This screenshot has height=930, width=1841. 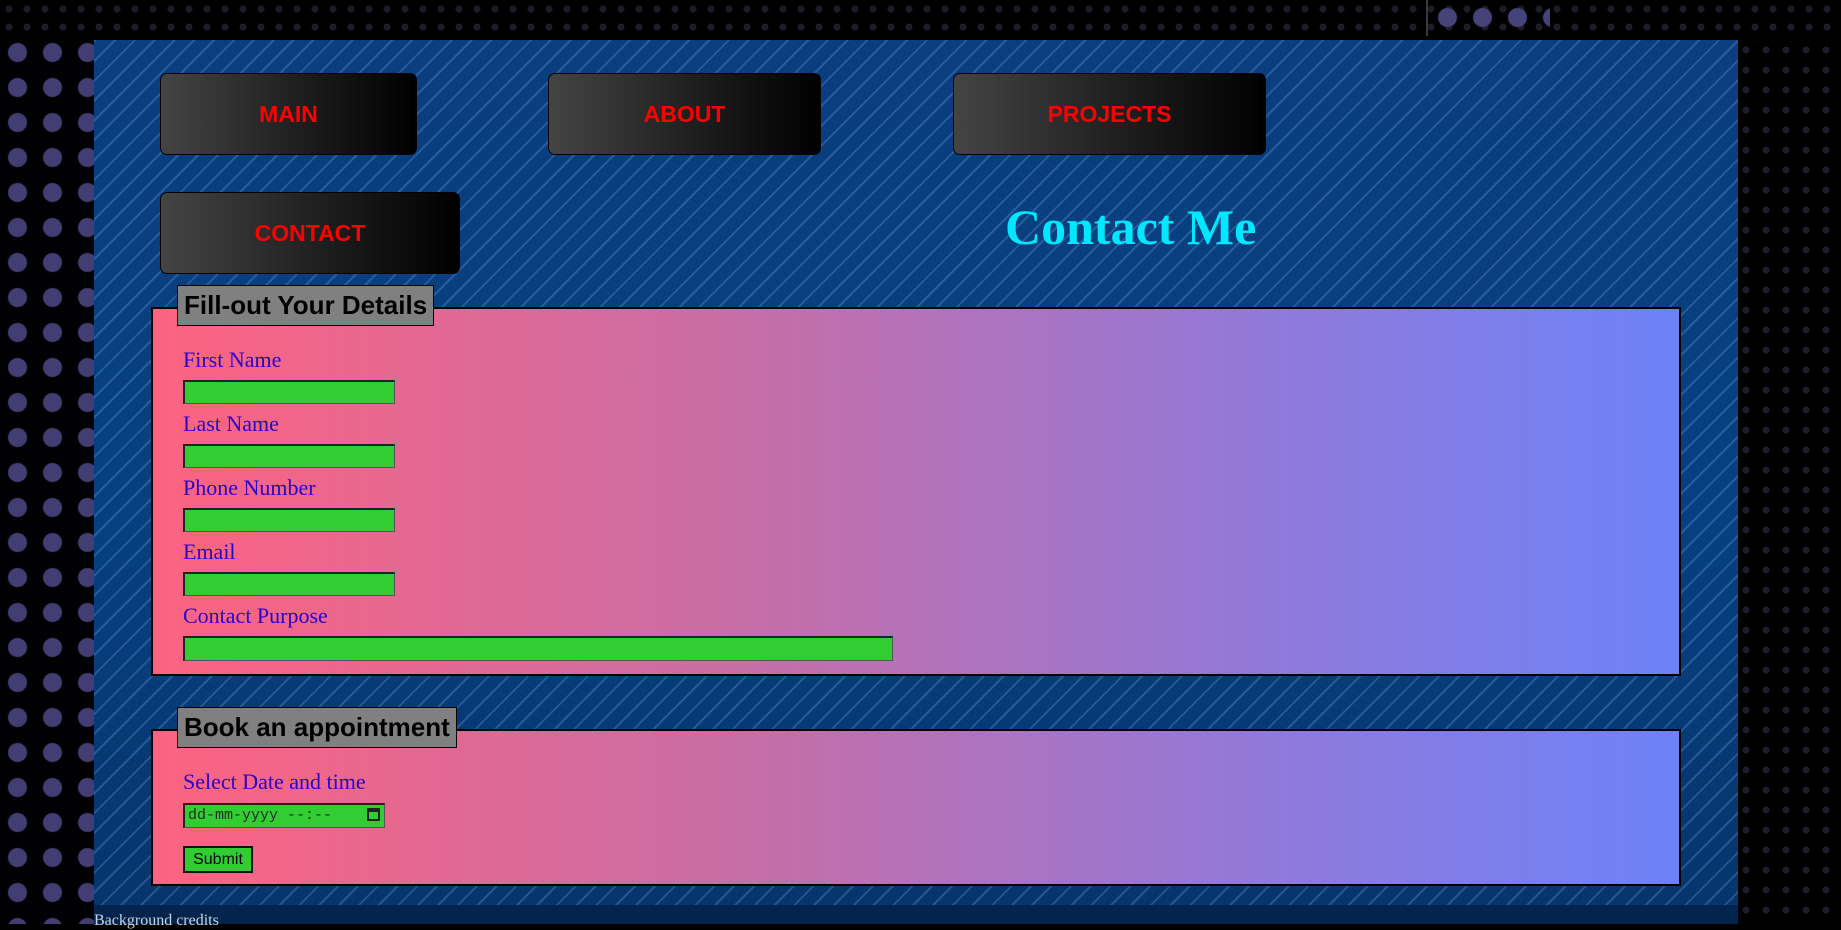 What do you see at coordinates (538, 648) in the screenshot?
I see `contact-purpose-field` at bounding box center [538, 648].